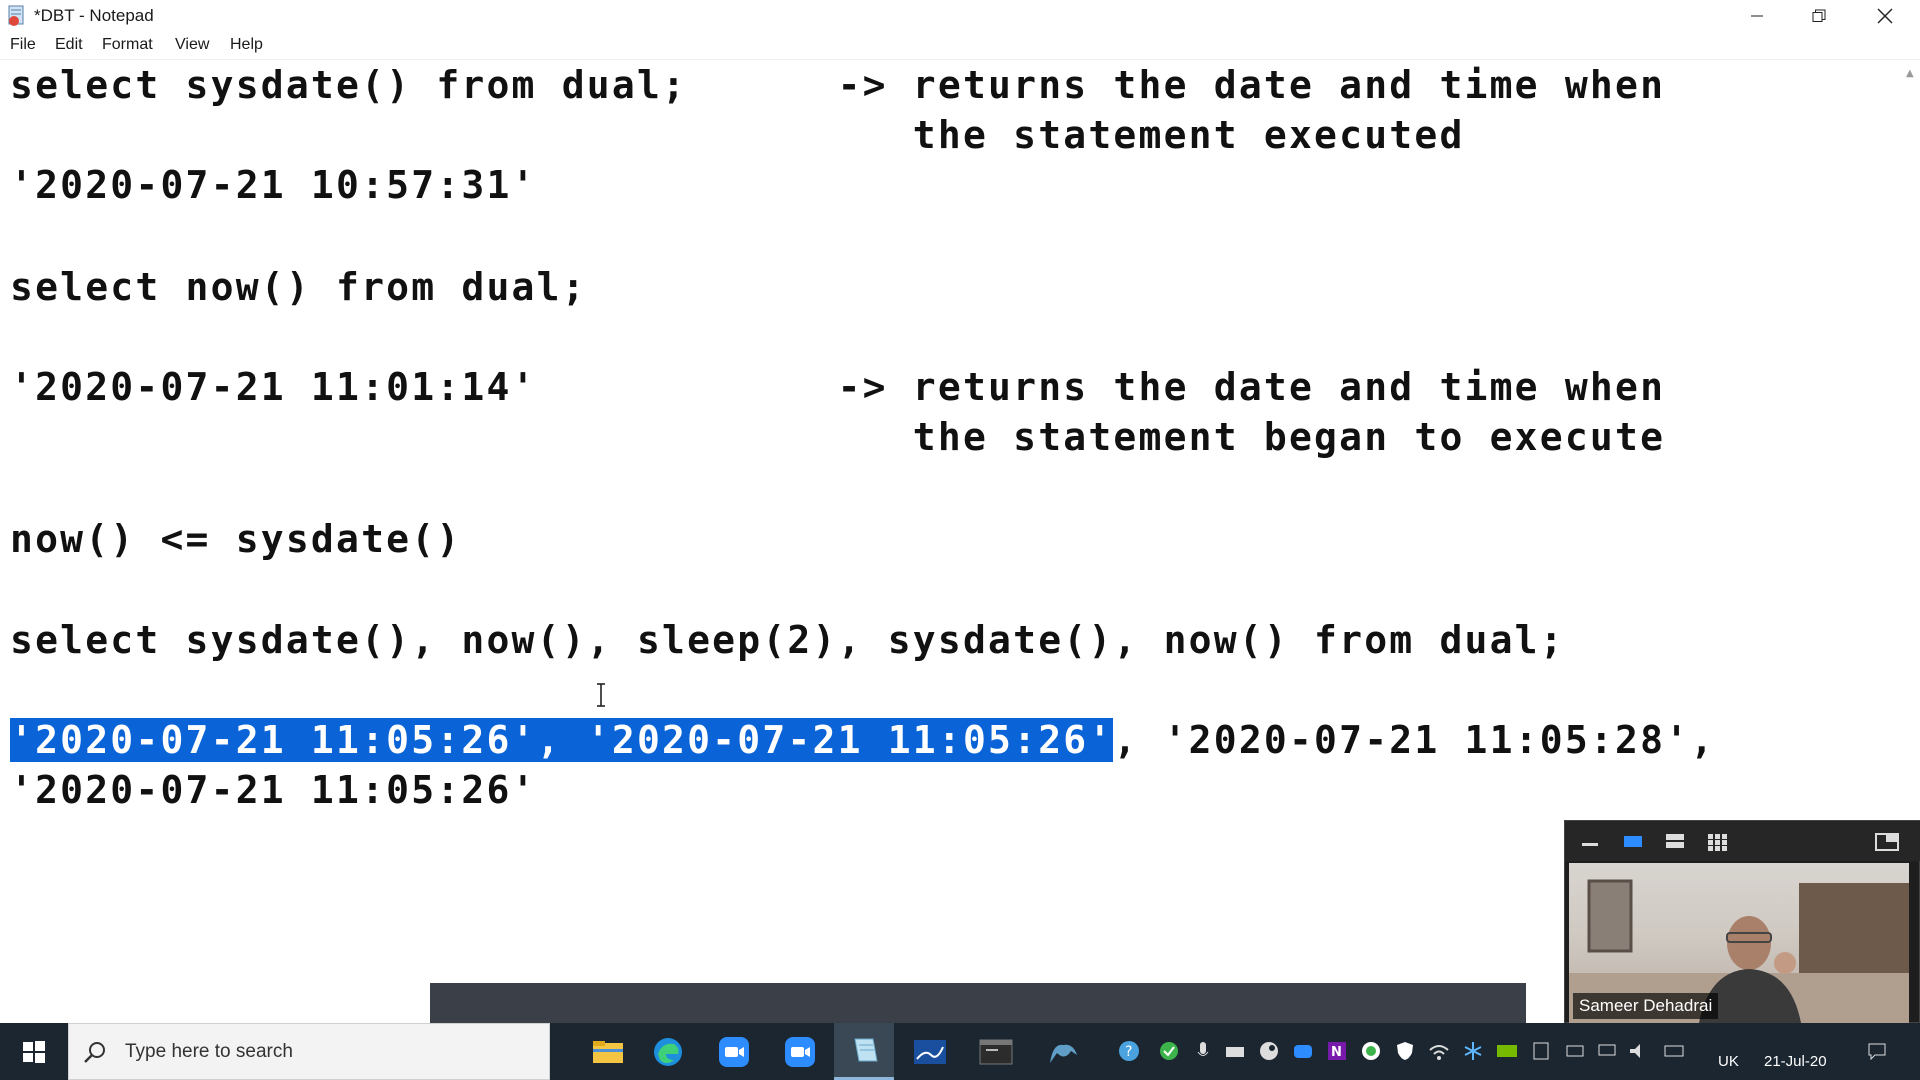 The image size is (1920, 1080). Describe the element at coordinates (1877, 1051) in the screenshot. I see `notifications-icon` at that location.